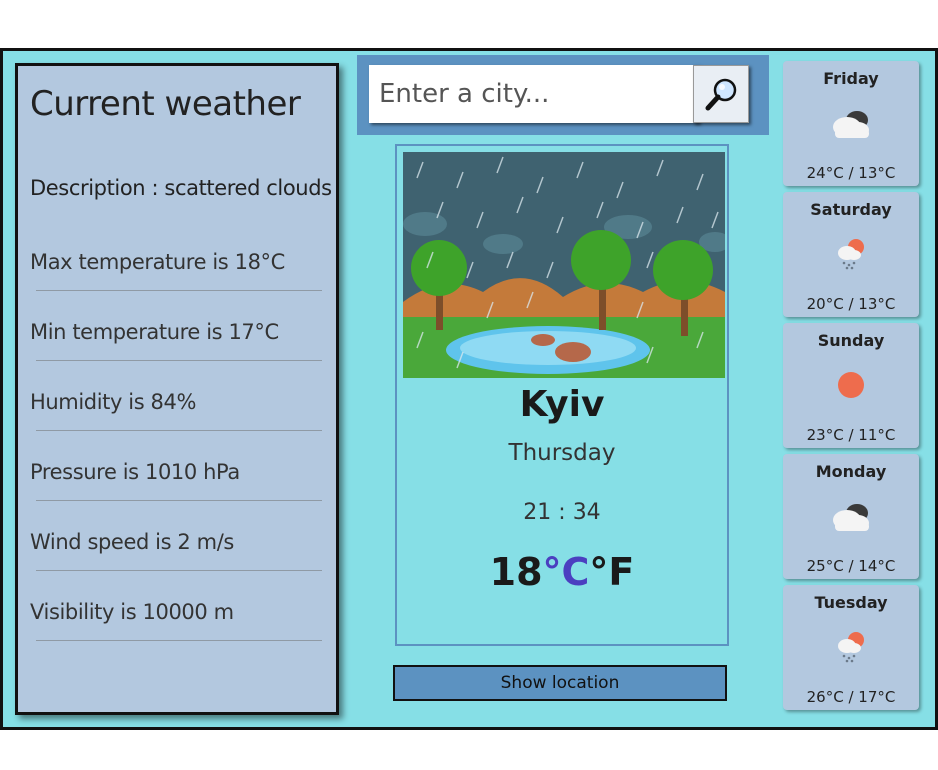 The width and height of the screenshot is (938, 770). Describe the element at coordinates (157, 262) in the screenshot. I see `max-temperature: Max temperature is 18°C` at that location.